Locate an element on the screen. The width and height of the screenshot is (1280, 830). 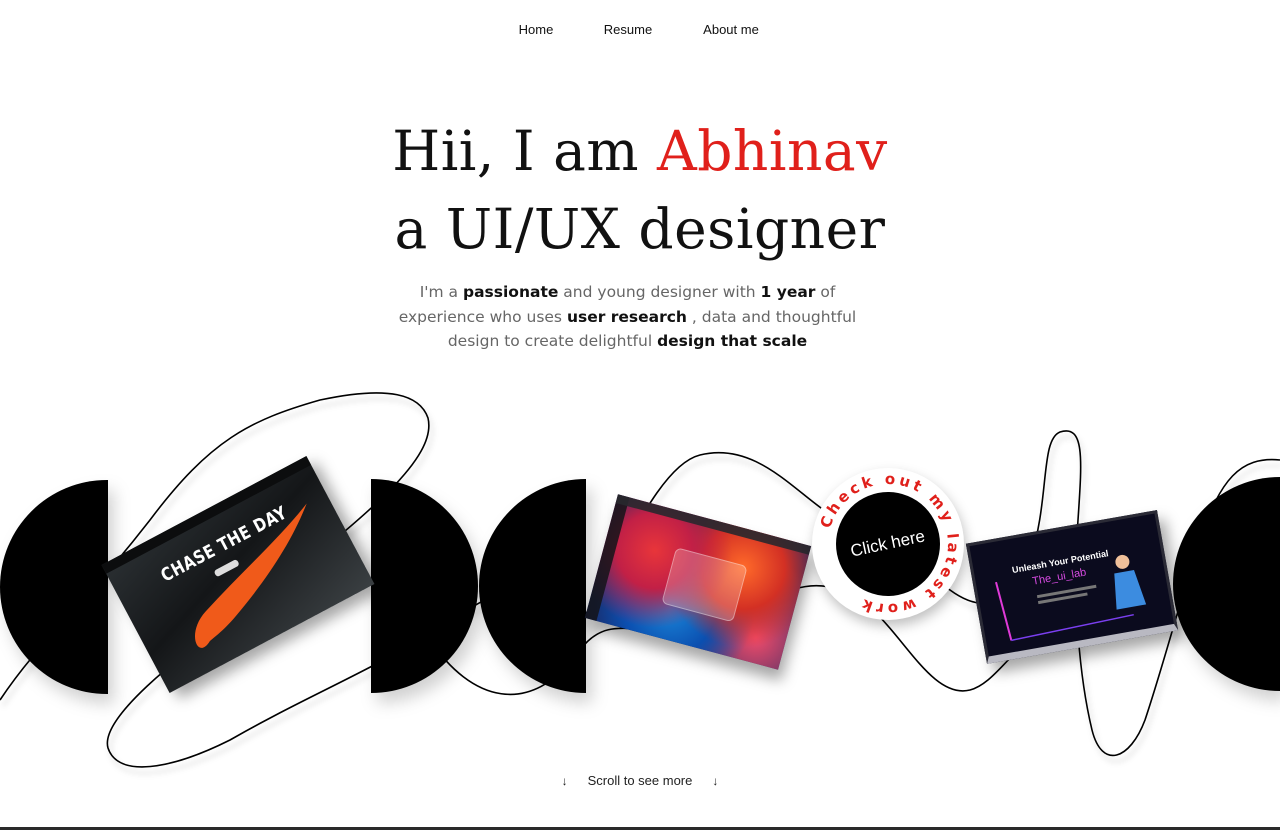
nike-project-thumbnail: CHASE THE DAY is located at coordinates (238, 574).